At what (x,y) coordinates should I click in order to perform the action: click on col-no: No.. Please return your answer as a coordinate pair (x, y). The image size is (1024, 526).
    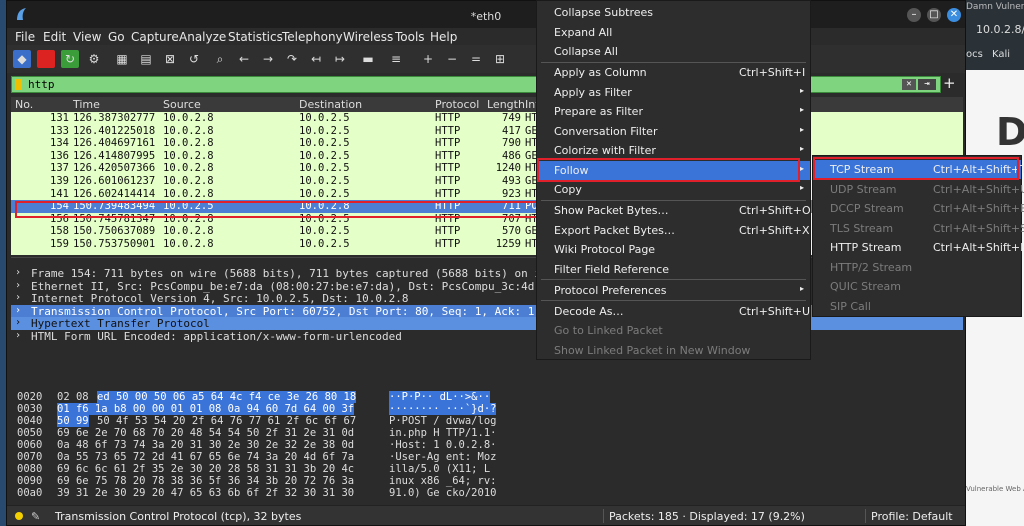
    Looking at the image, I should click on (24, 104).